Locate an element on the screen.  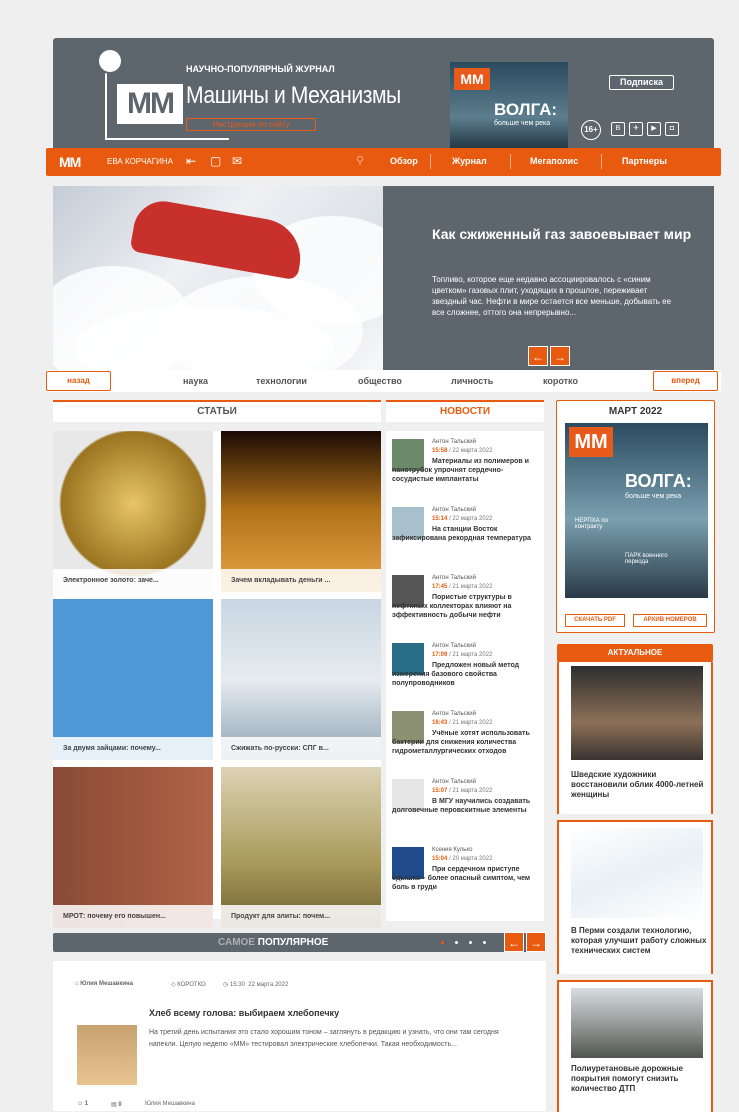
archive-button: АРХИВ НОМЕРОВ is located at coordinates (670, 620).